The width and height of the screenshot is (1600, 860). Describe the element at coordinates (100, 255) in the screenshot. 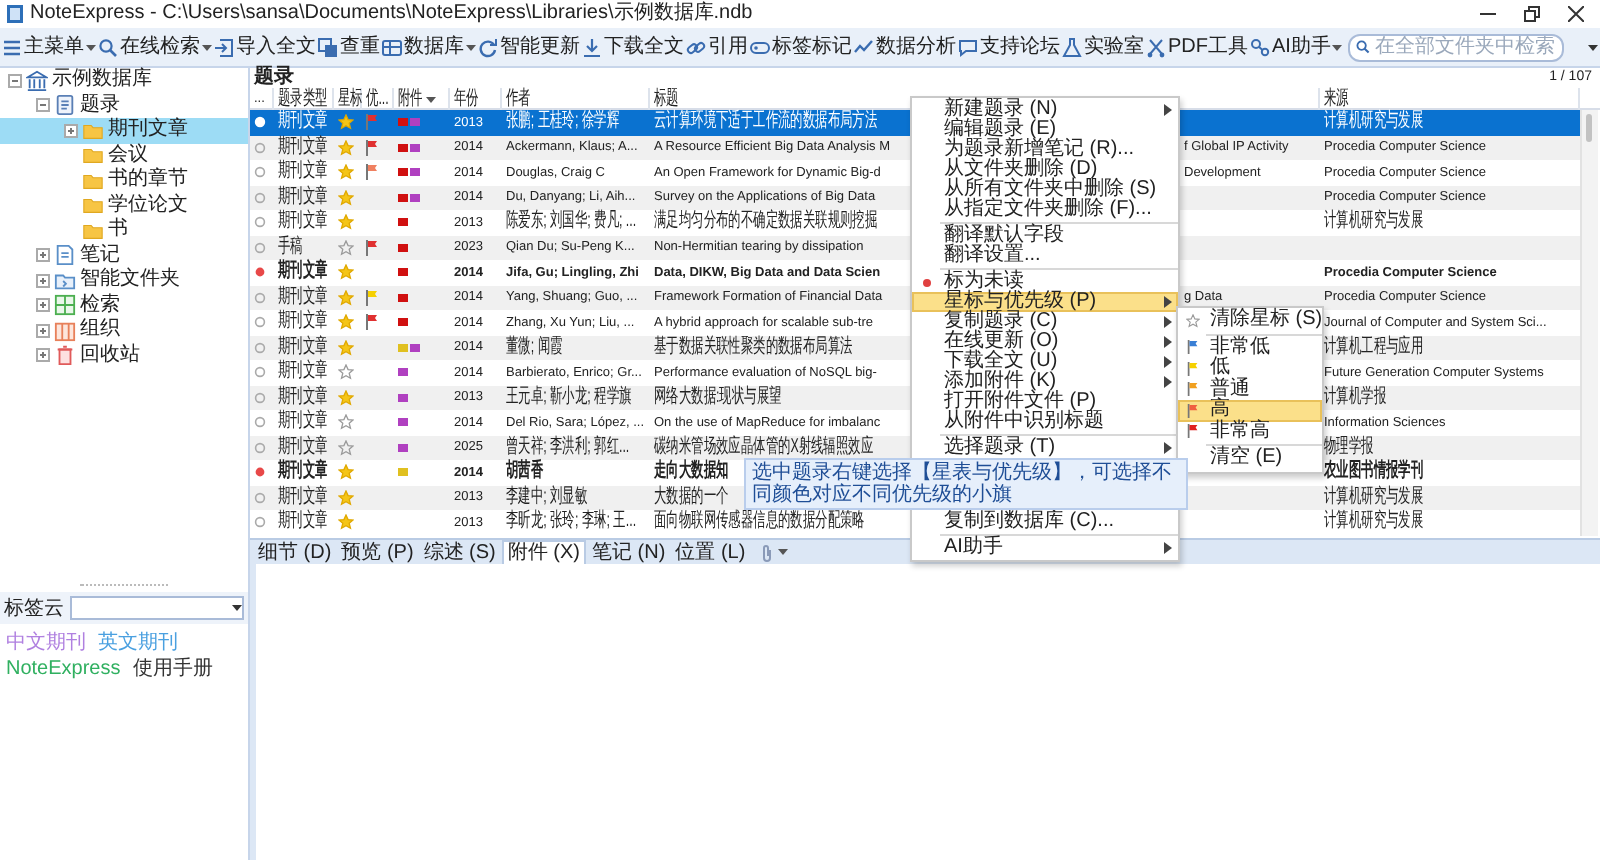

I see `tree-label: 笔记` at that location.